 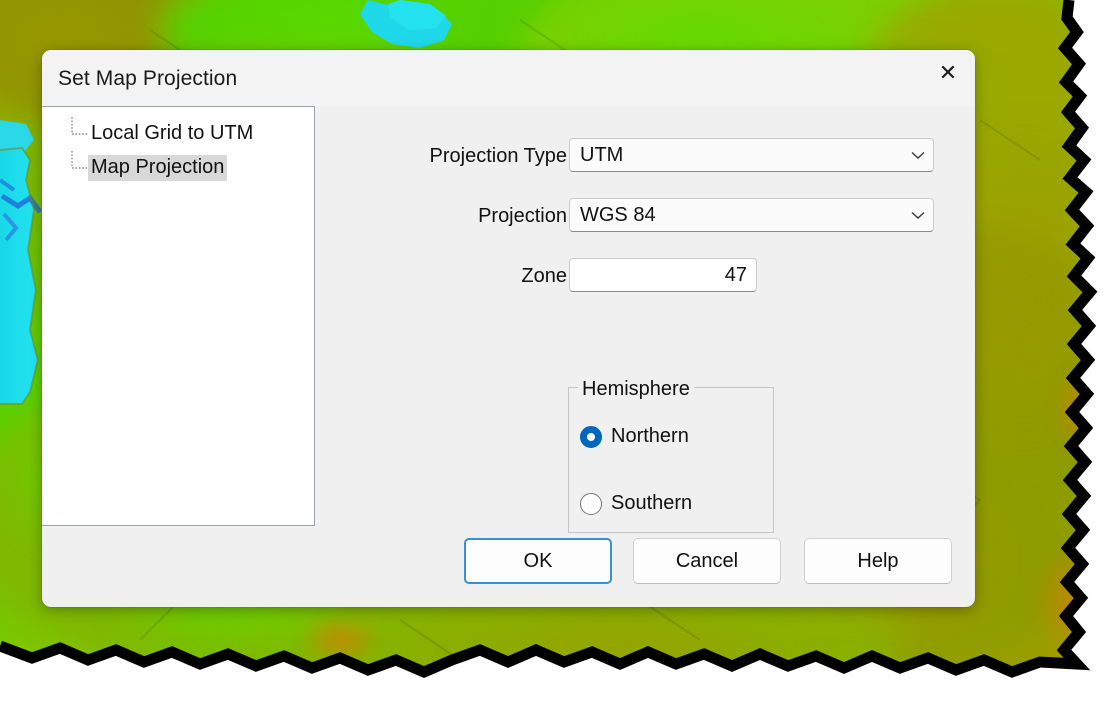 What do you see at coordinates (538, 561) in the screenshot?
I see `ok-button: OK` at bounding box center [538, 561].